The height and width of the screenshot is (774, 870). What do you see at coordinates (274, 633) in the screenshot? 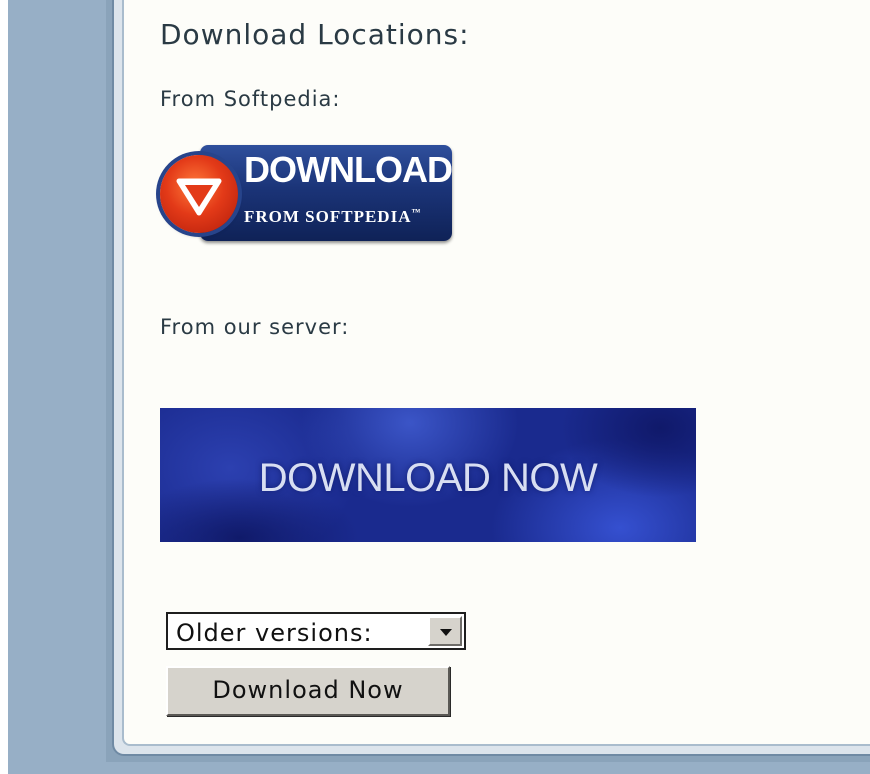
I see `select-value: Older versions:` at bounding box center [274, 633].